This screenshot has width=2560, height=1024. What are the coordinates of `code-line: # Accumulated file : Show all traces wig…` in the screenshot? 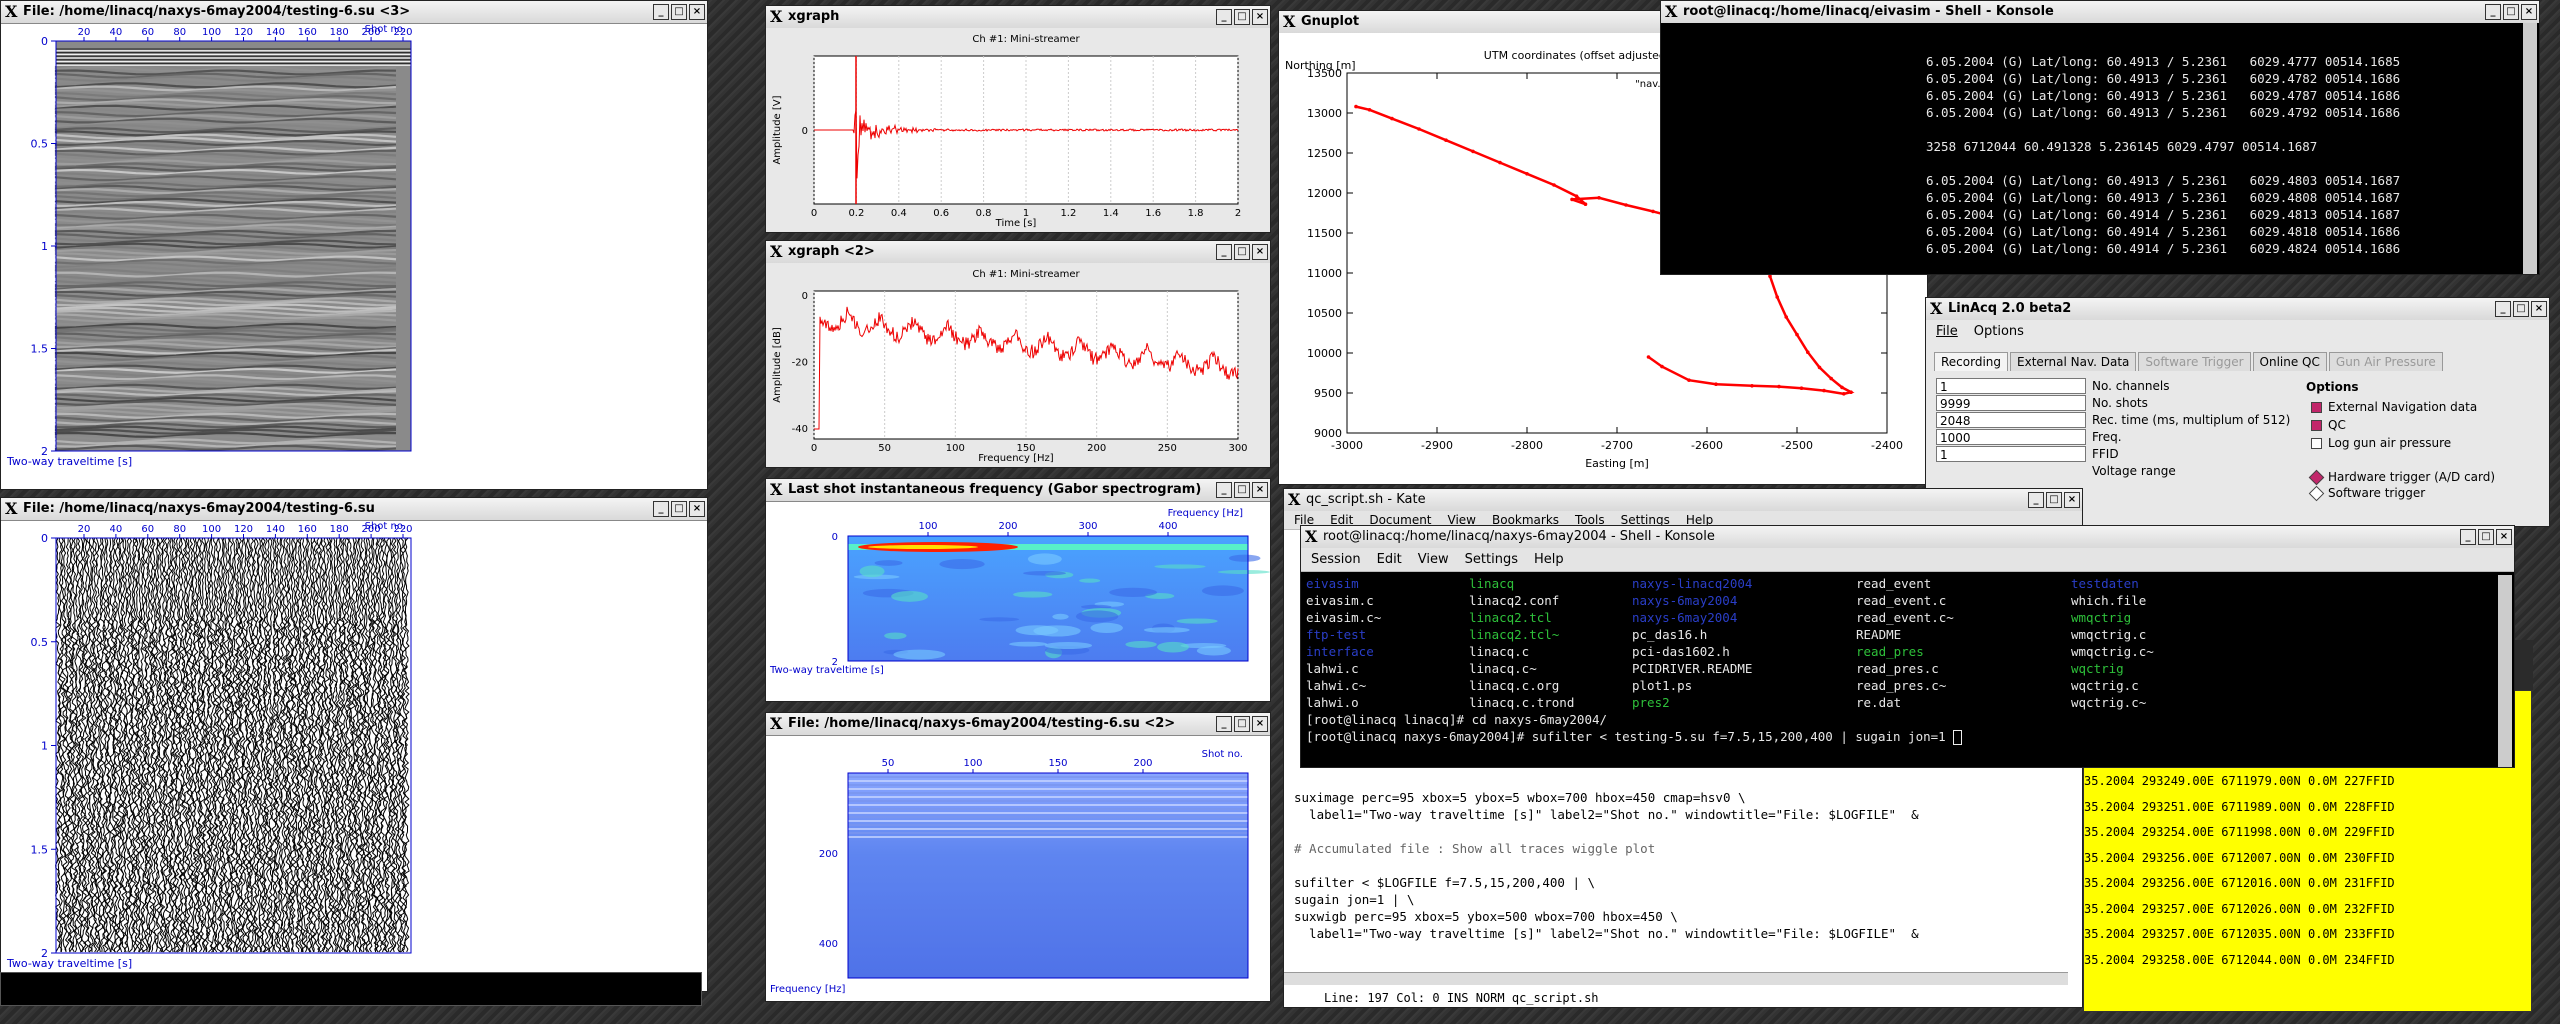 It's located at (1475, 848).